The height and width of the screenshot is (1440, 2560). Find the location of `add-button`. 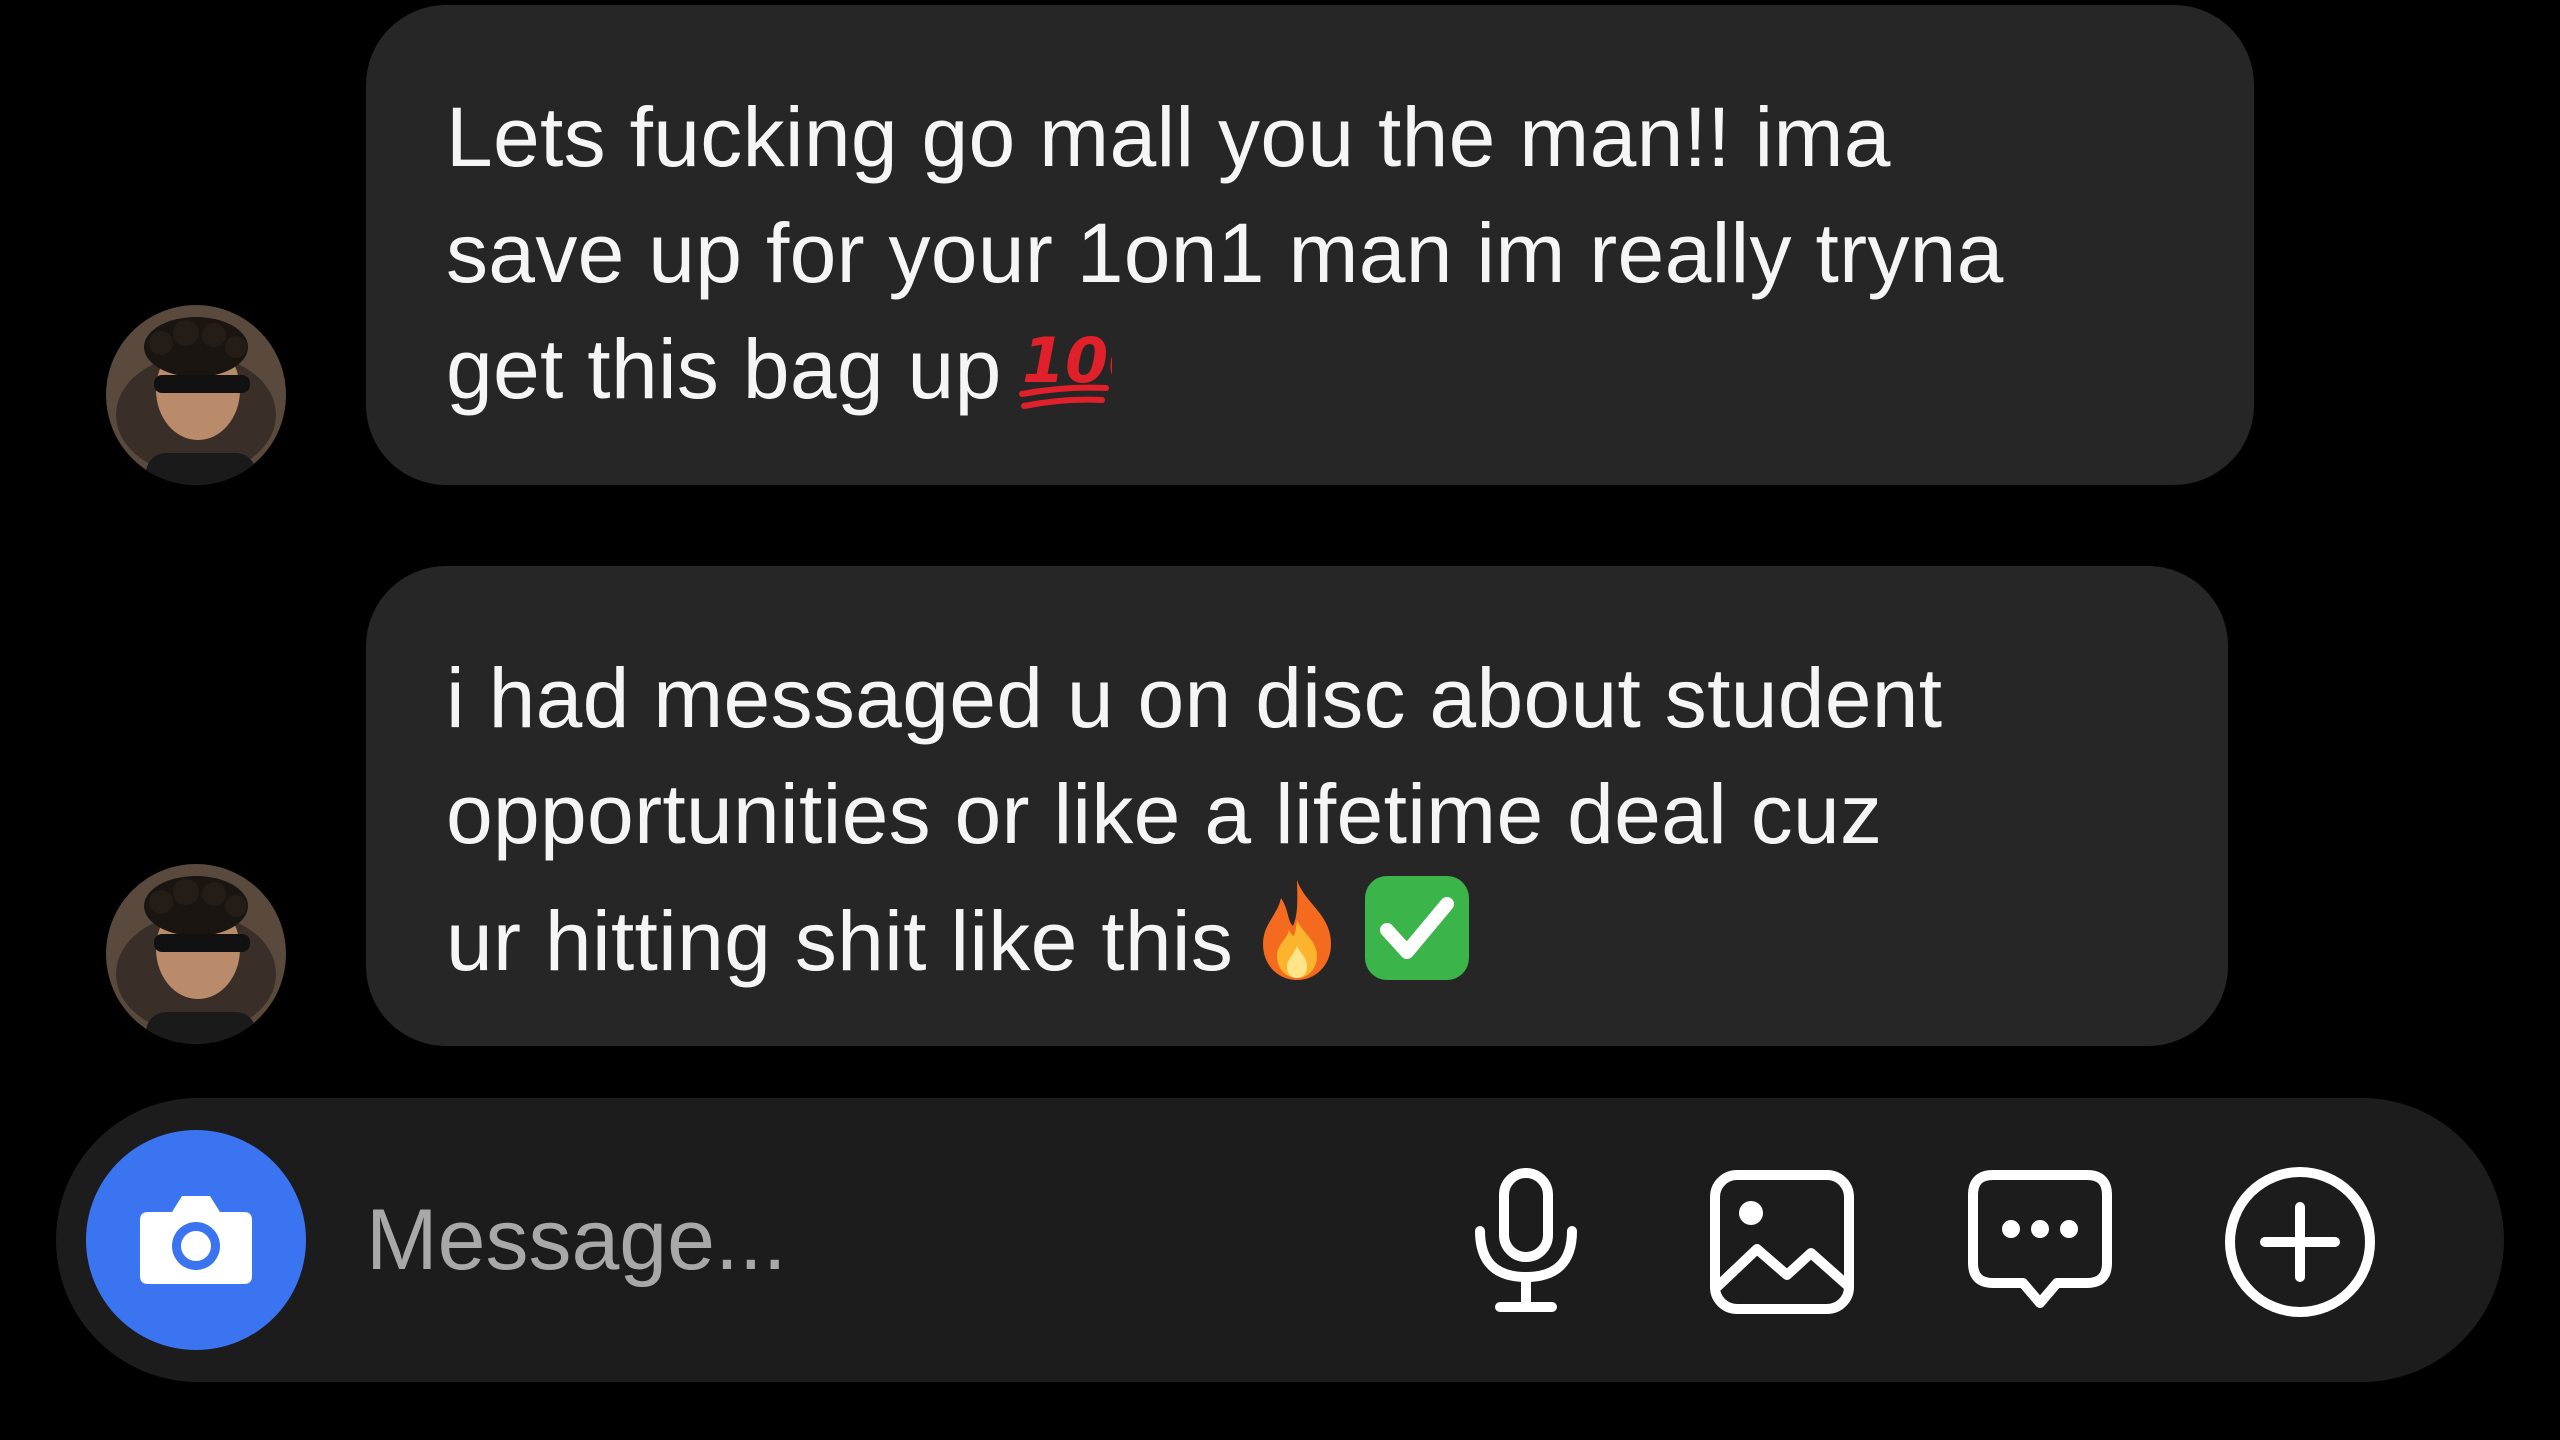

add-button is located at coordinates (2300, 1244).